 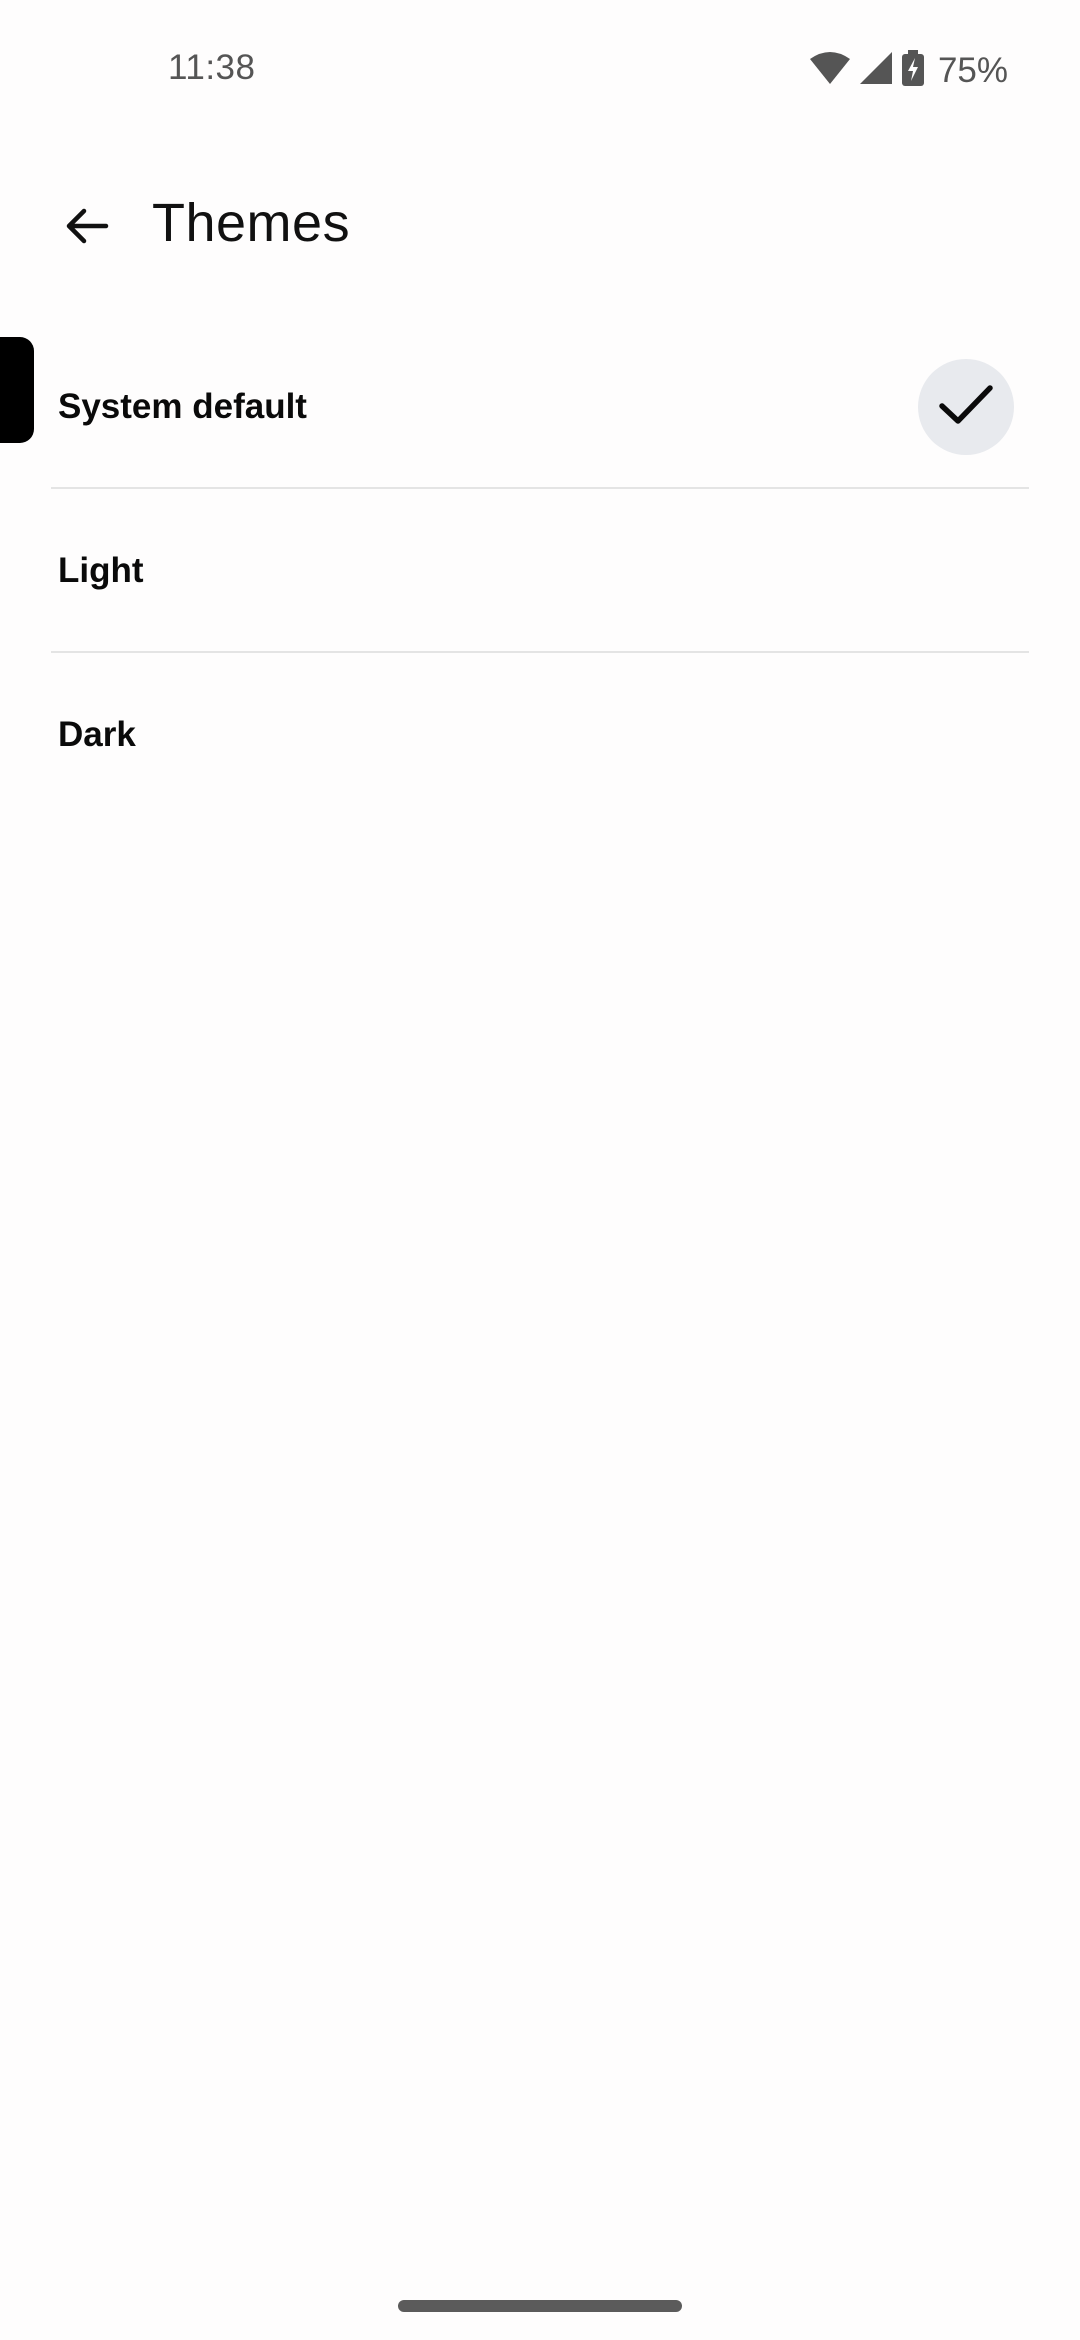 I want to click on theme-option-light: Light, so click(x=540, y=571).